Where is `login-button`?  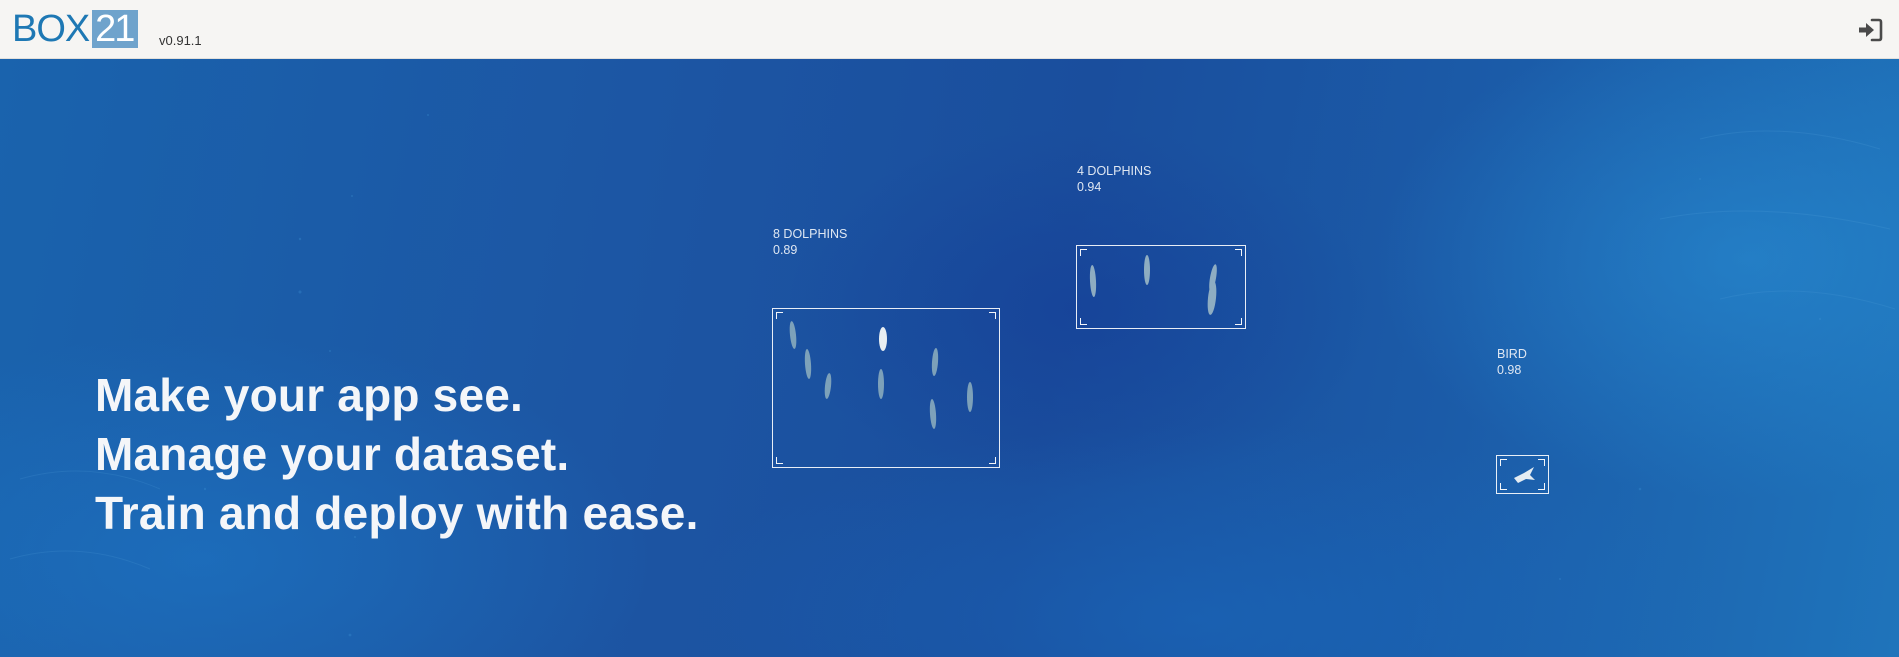 login-button is located at coordinates (1870, 30).